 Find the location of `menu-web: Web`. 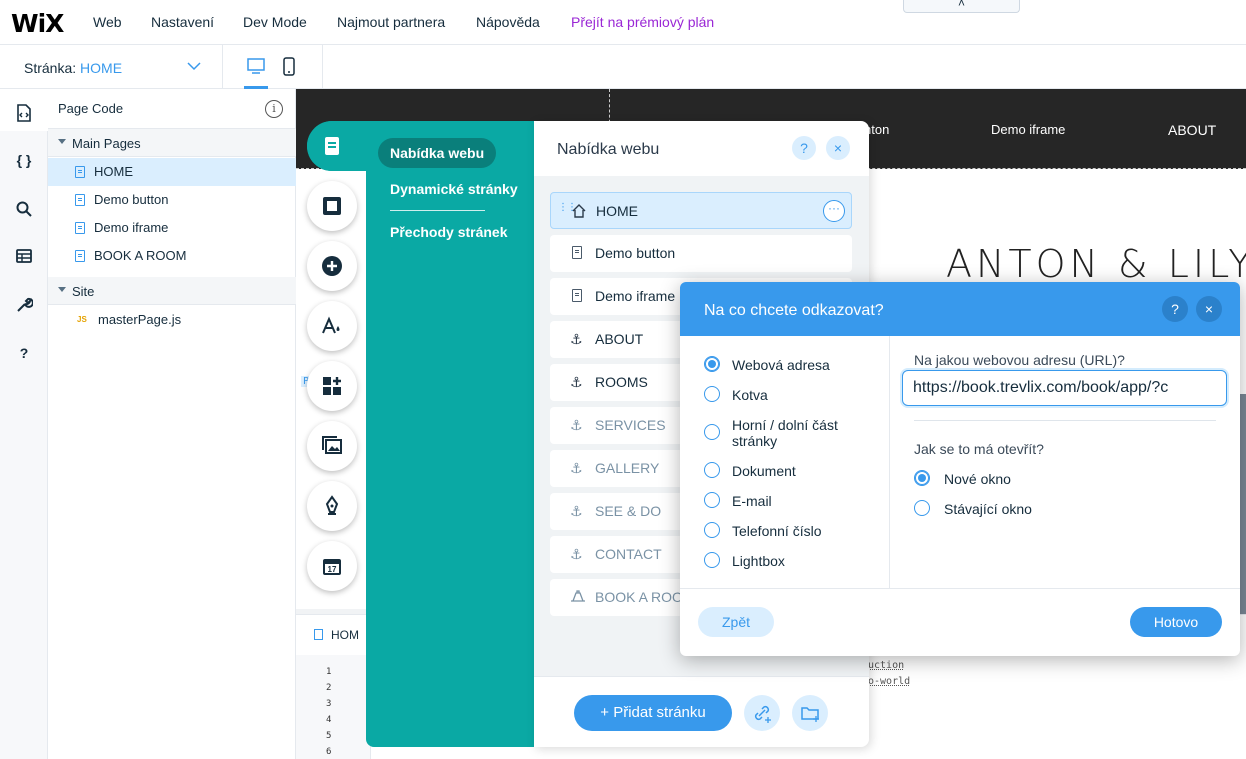

menu-web: Web is located at coordinates (107, 22).